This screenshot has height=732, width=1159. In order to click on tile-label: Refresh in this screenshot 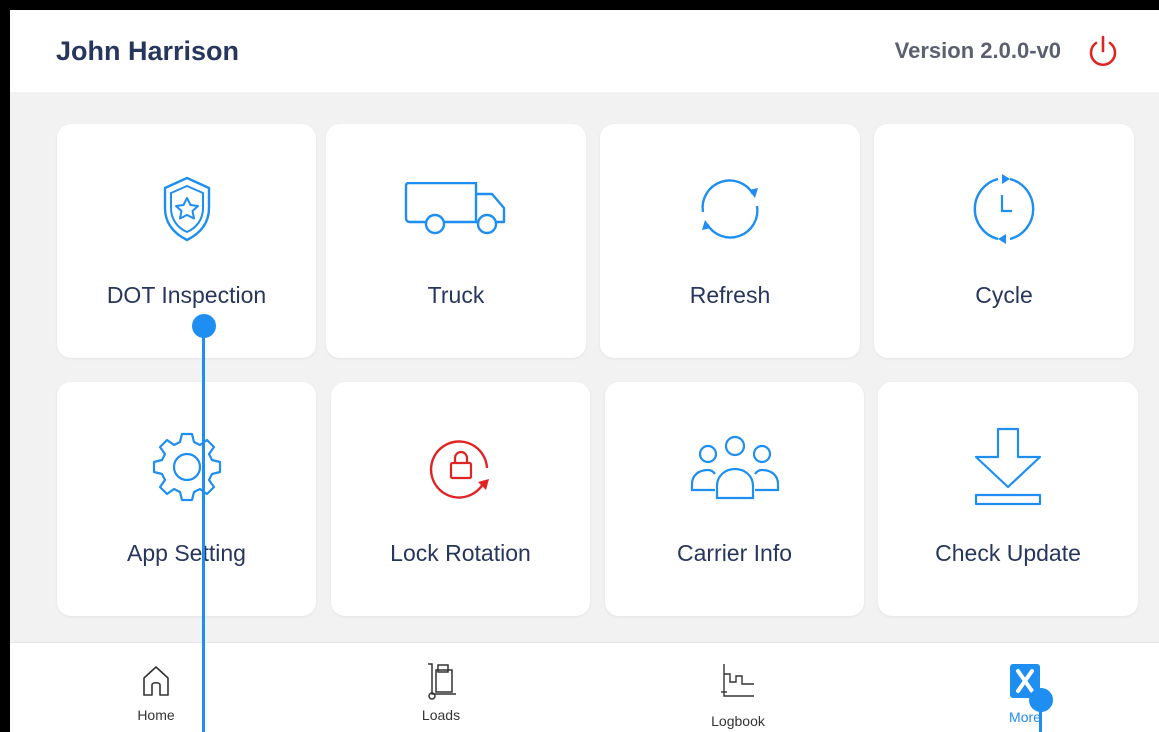, I will do `click(730, 295)`.